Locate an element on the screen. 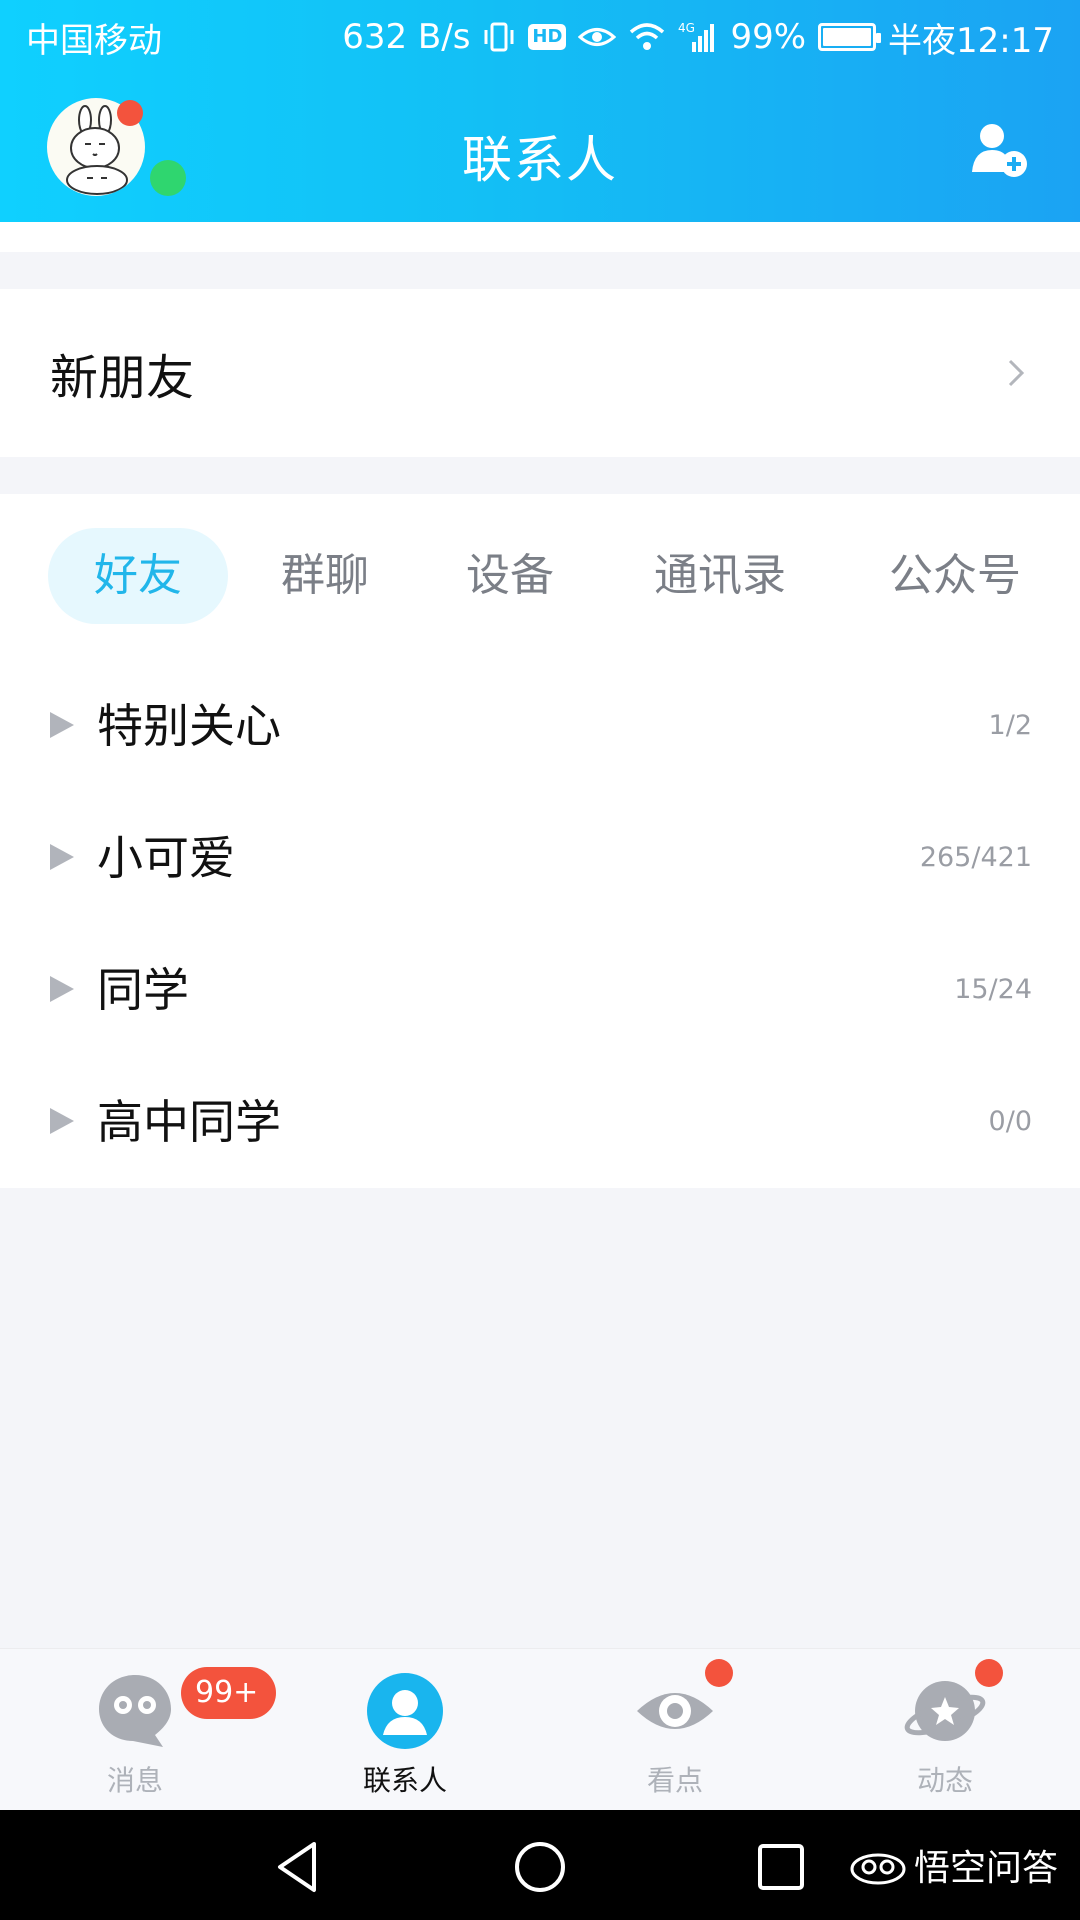 The image size is (1080, 1920). group-online-count: 0/0 is located at coordinates (1010, 1121).